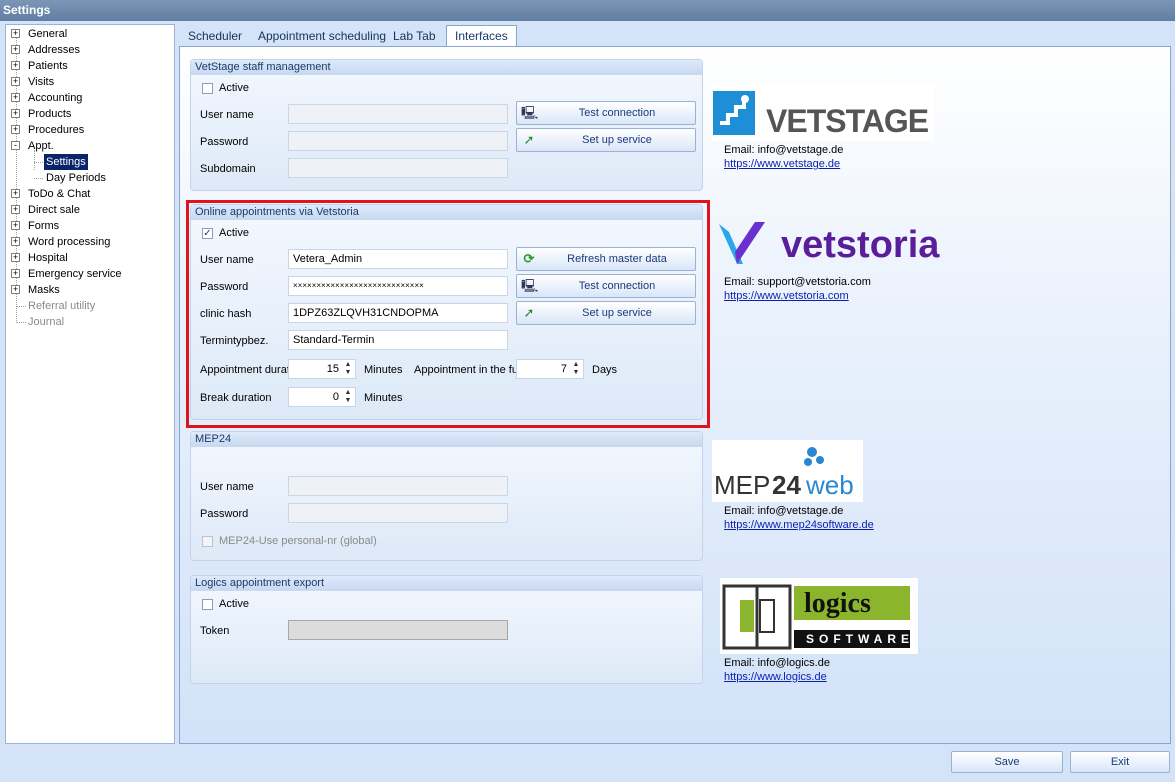 The image size is (1175, 782). Describe the element at coordinates (448, 314) in the screenshot. I see `highlight-box` at that location.